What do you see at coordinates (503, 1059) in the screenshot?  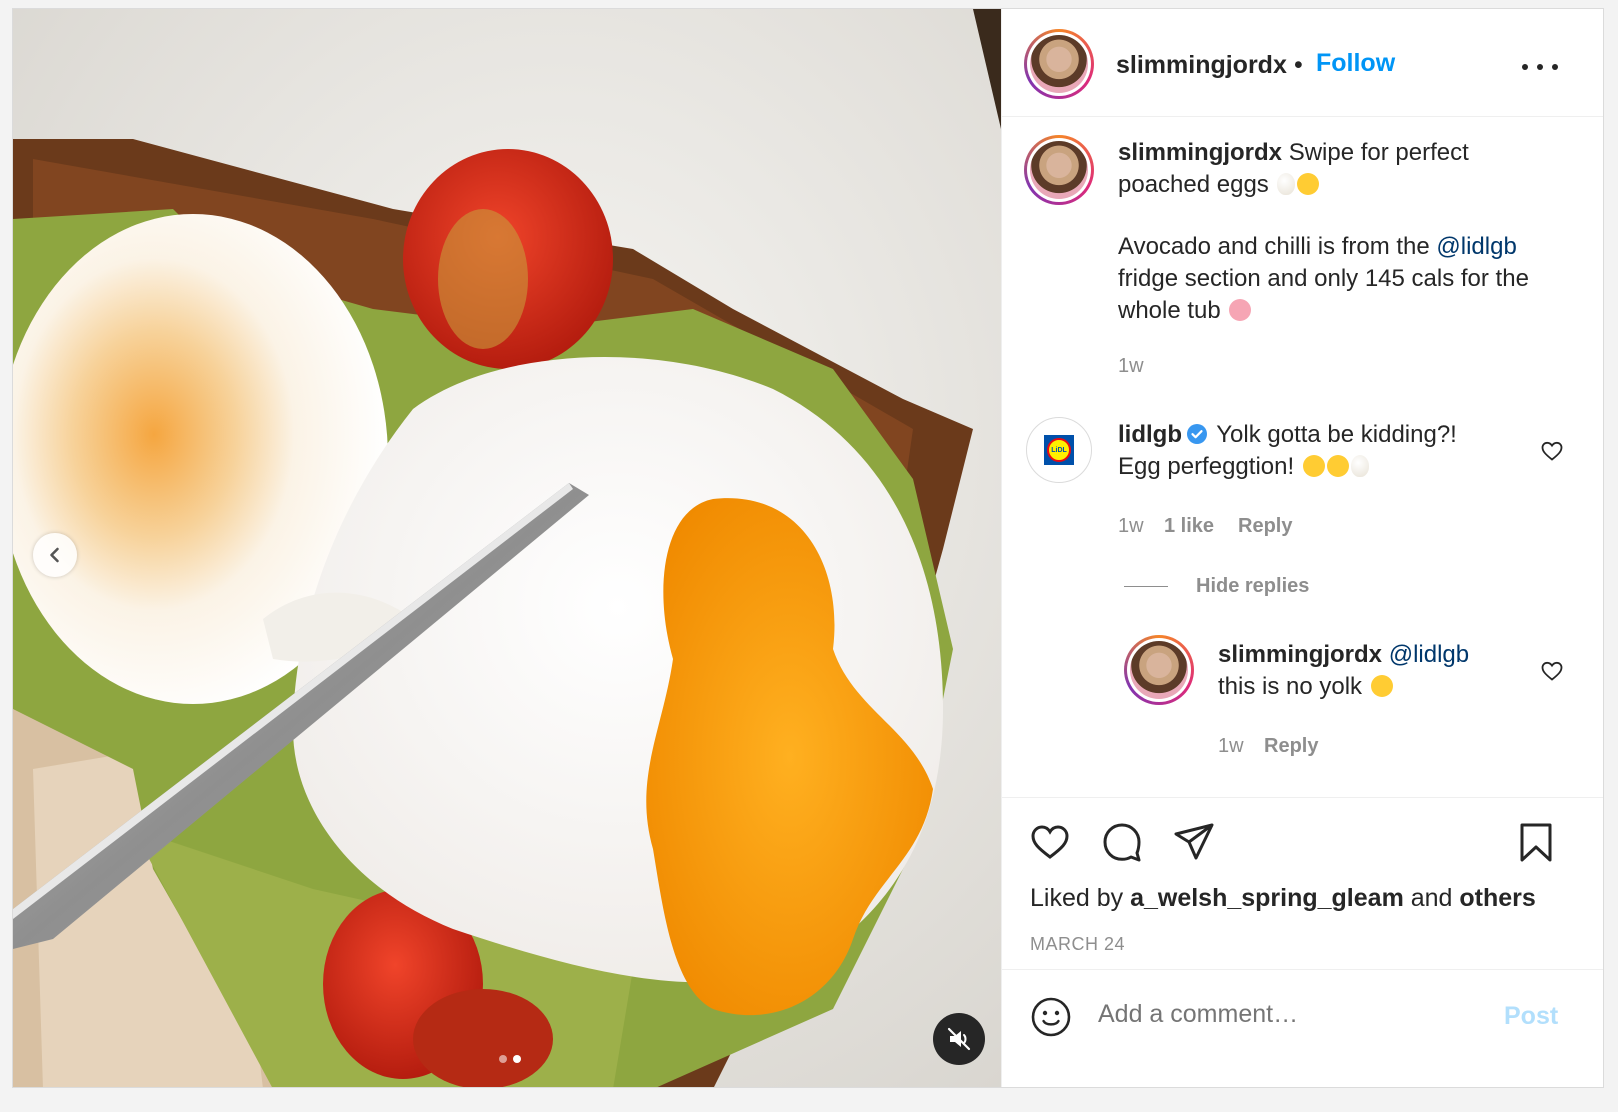 I see `carousel-dot` at bounding box center [503, 1059].